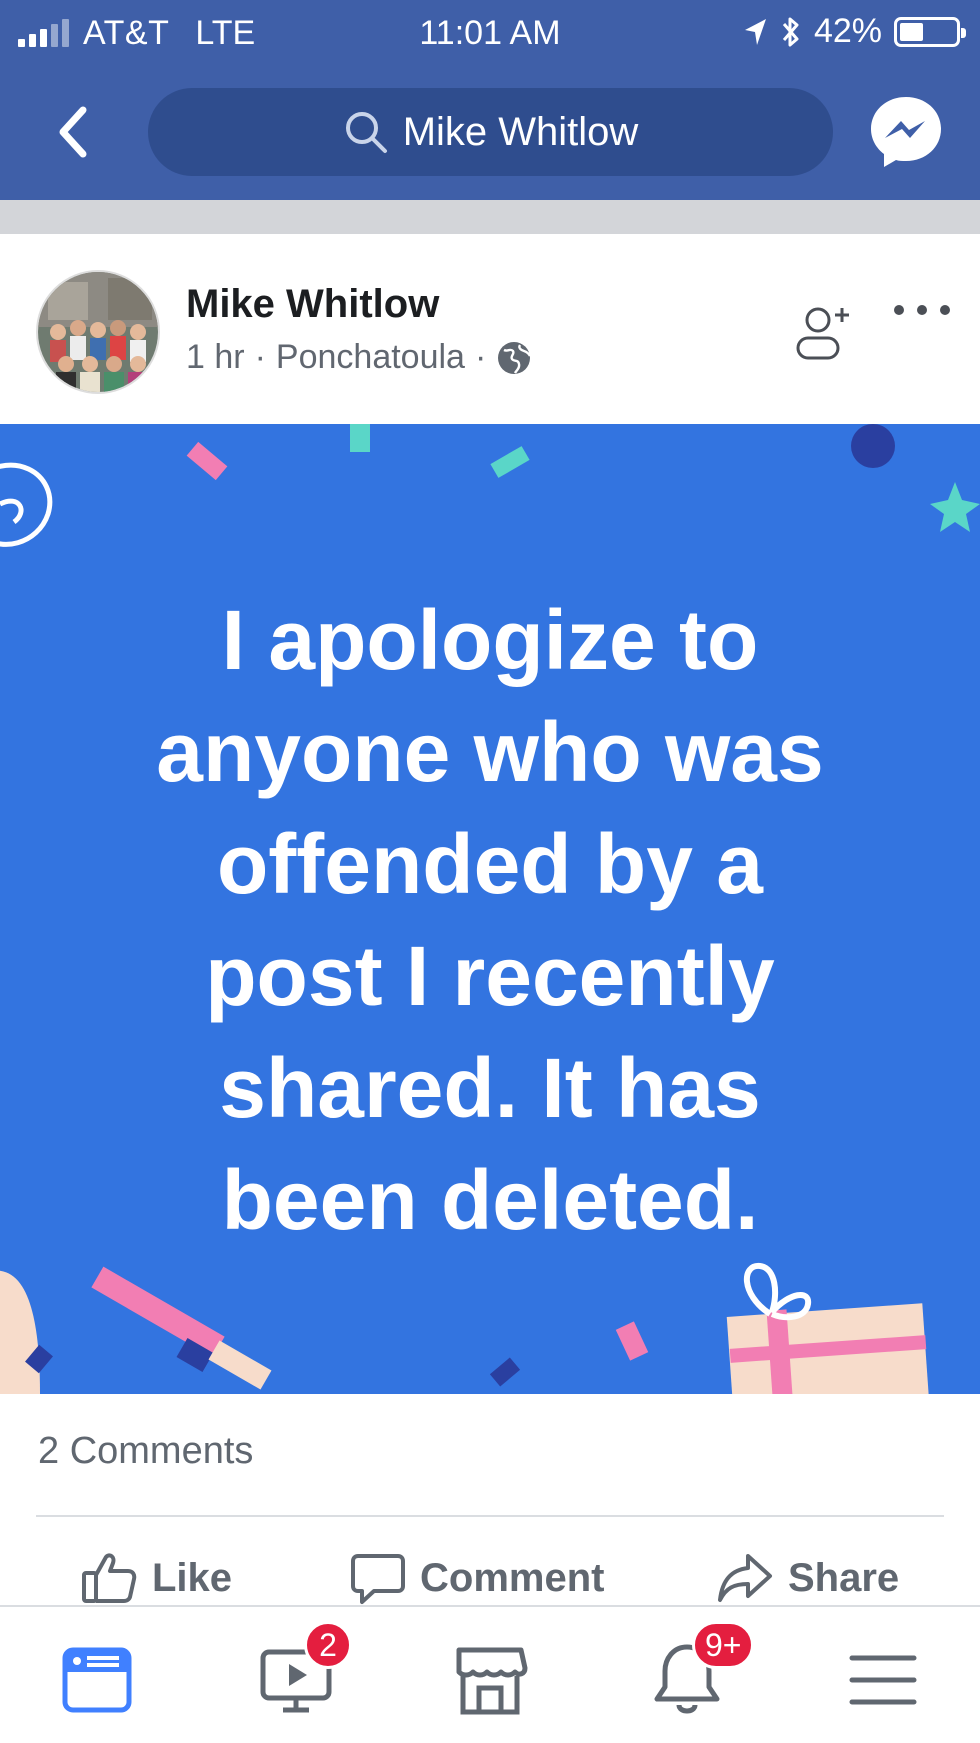 This screenshot has width=980, height=1743. Describe the element at coordinates (490, 1200) in the screenshot. I see `post-message-line: been deleted.` at that location.